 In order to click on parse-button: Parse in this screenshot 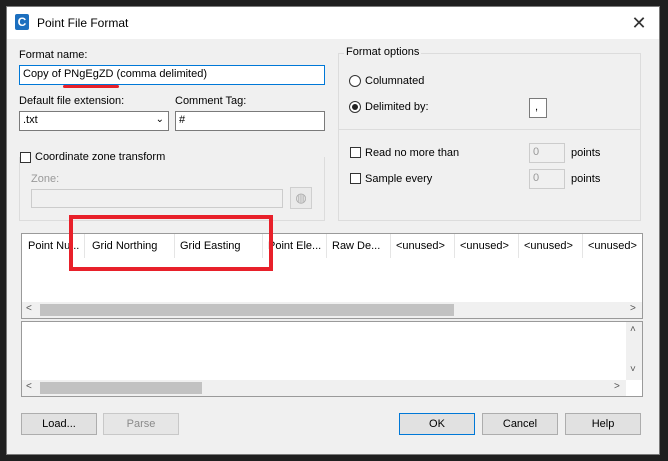, I will do `click(141, 424)`.